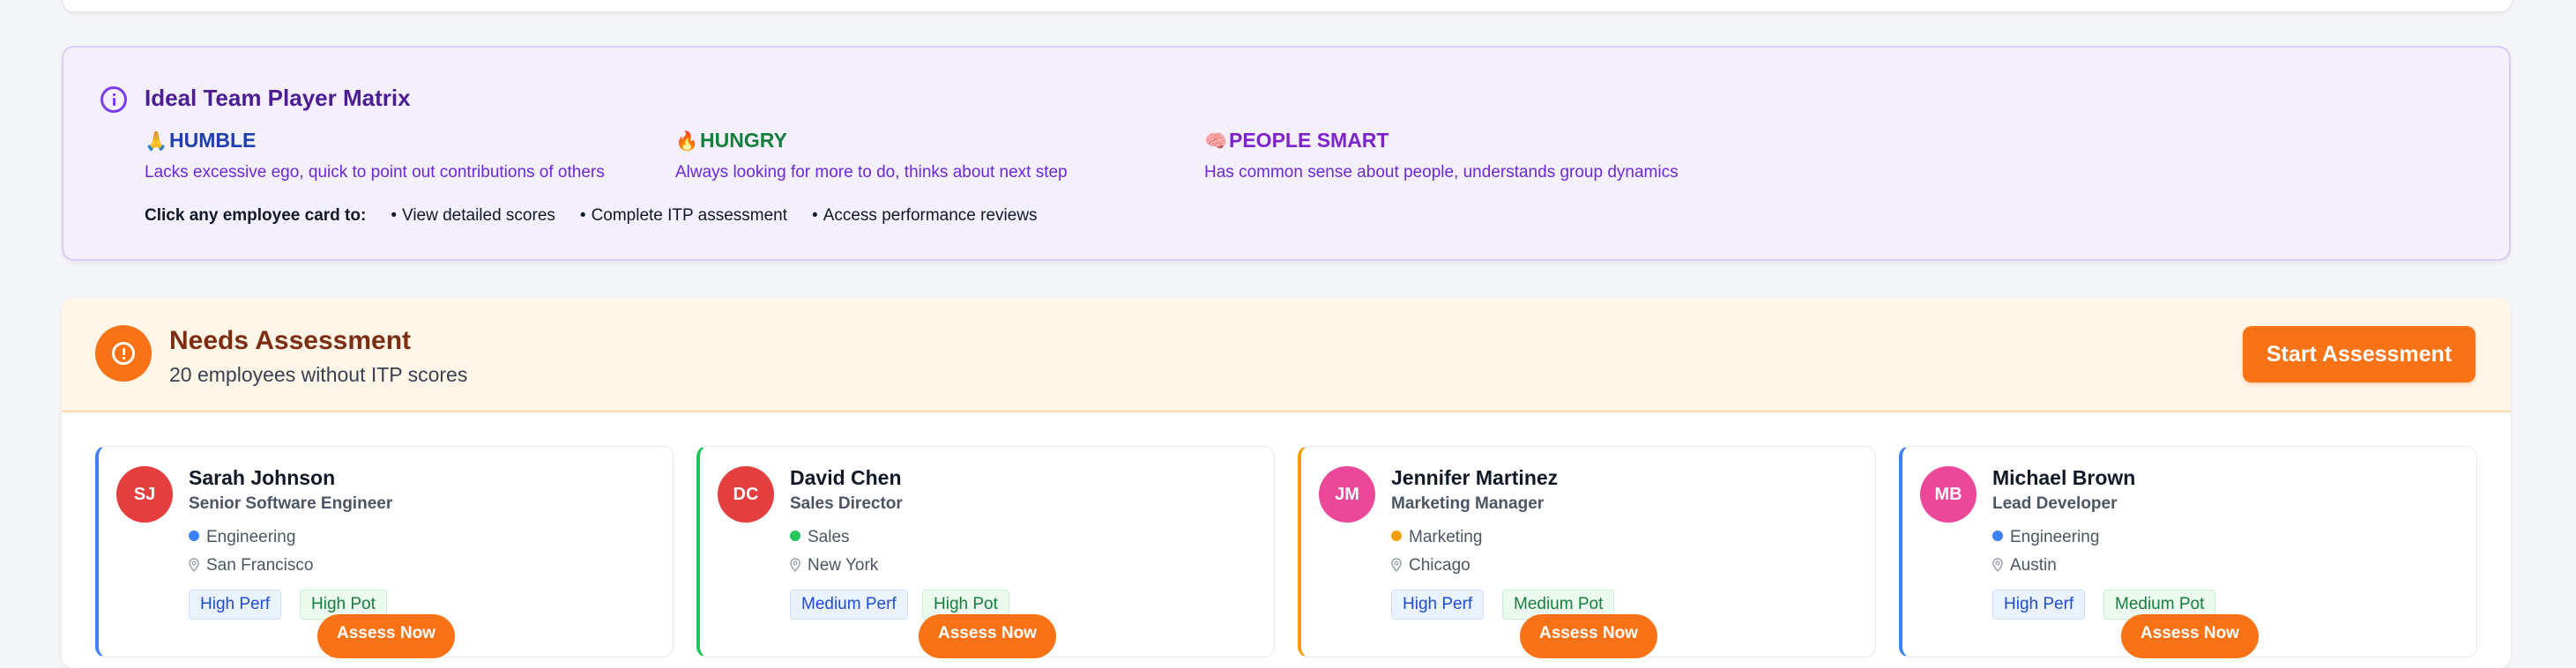  What do you see at coordinates (473, 215) in the screenshot?
I see `instruction-item: View detailed scores` at bounding box center [473, 215].